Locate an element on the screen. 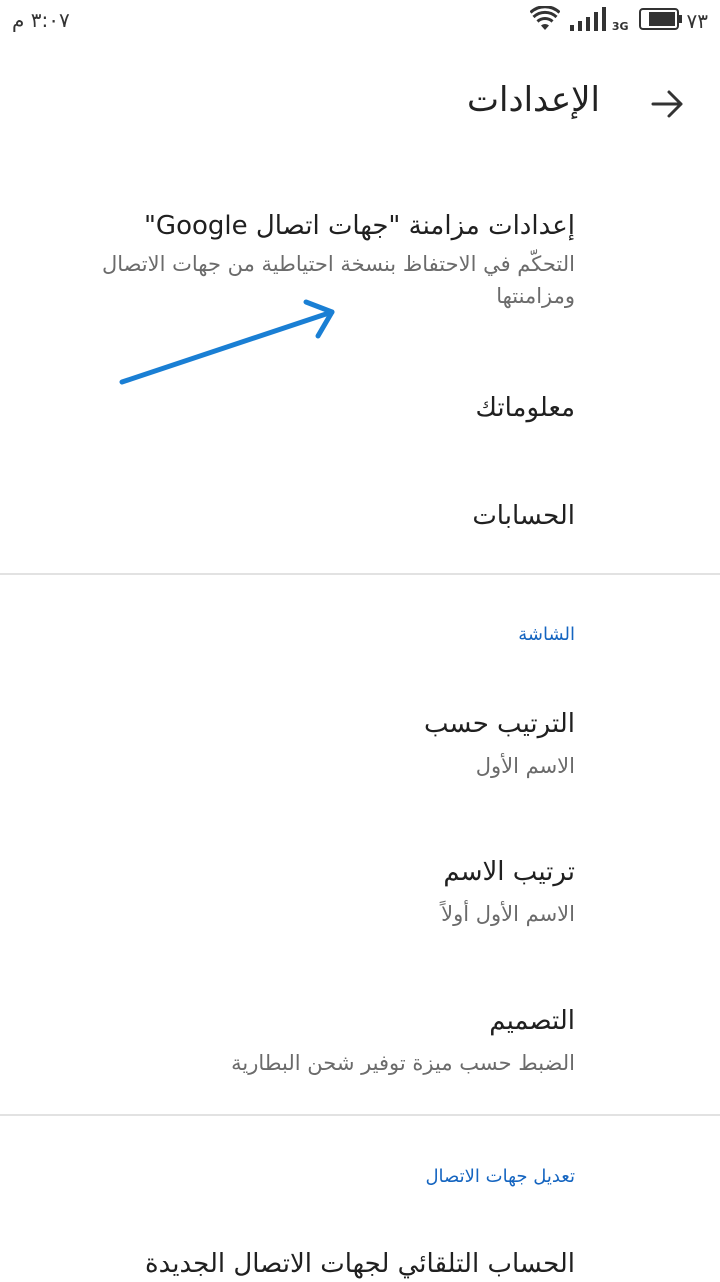  setting-subtitle: الاسم الأول أولاً is located at coordinates (508, 914).